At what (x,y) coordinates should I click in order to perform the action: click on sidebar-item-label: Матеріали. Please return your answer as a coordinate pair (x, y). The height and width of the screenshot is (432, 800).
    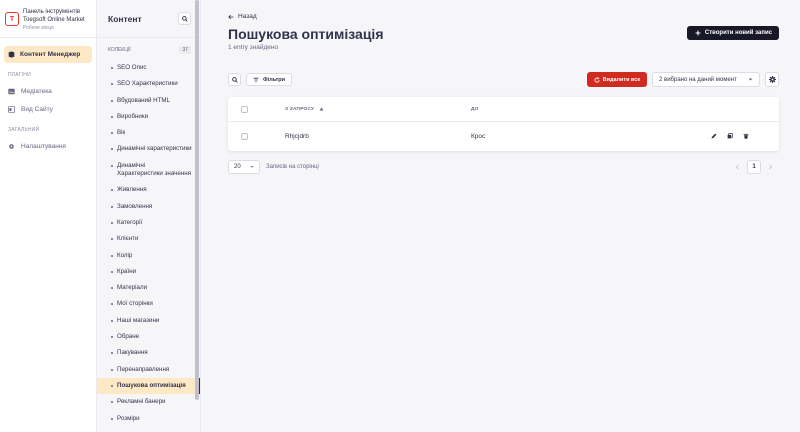
    Looking at the image, I should click on (132, 288).